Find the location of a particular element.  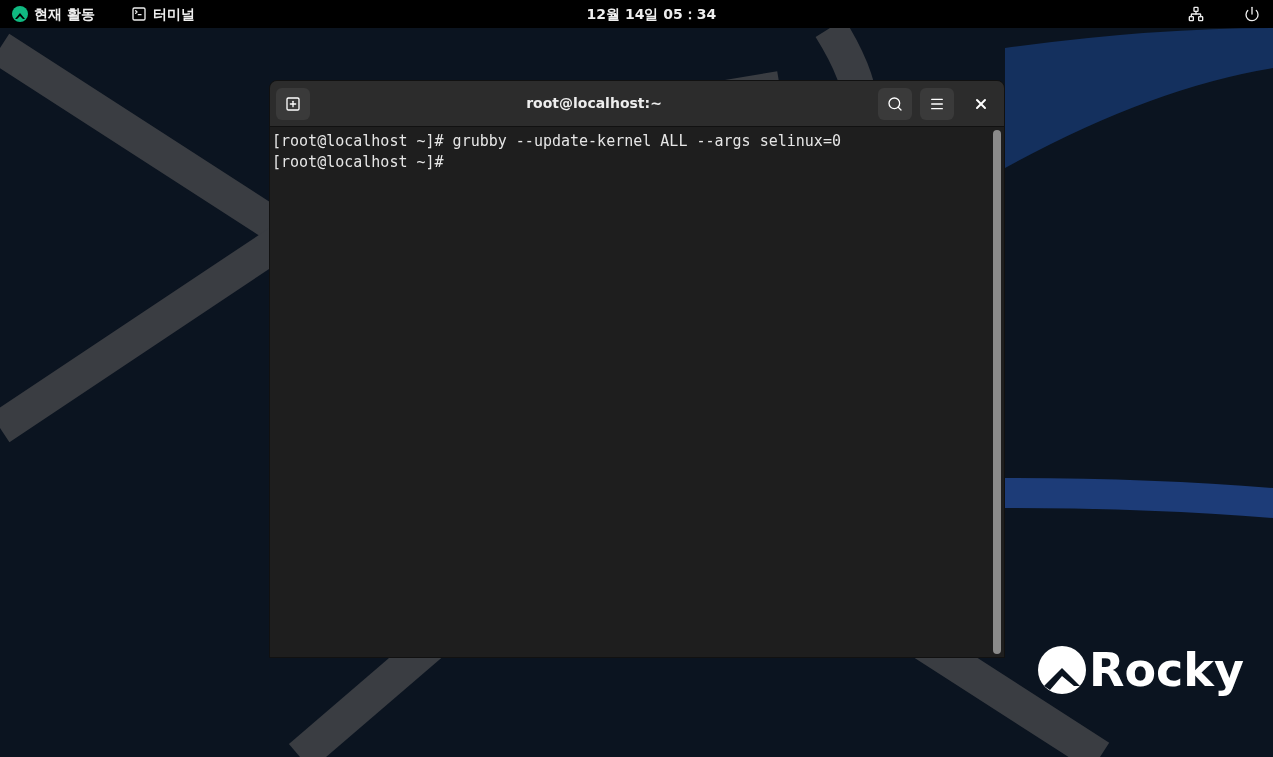

terminal-line: [root@localhost ~]# grubby --update-kernel ALL --args selinux=0 is located at coordinates (557, 141).